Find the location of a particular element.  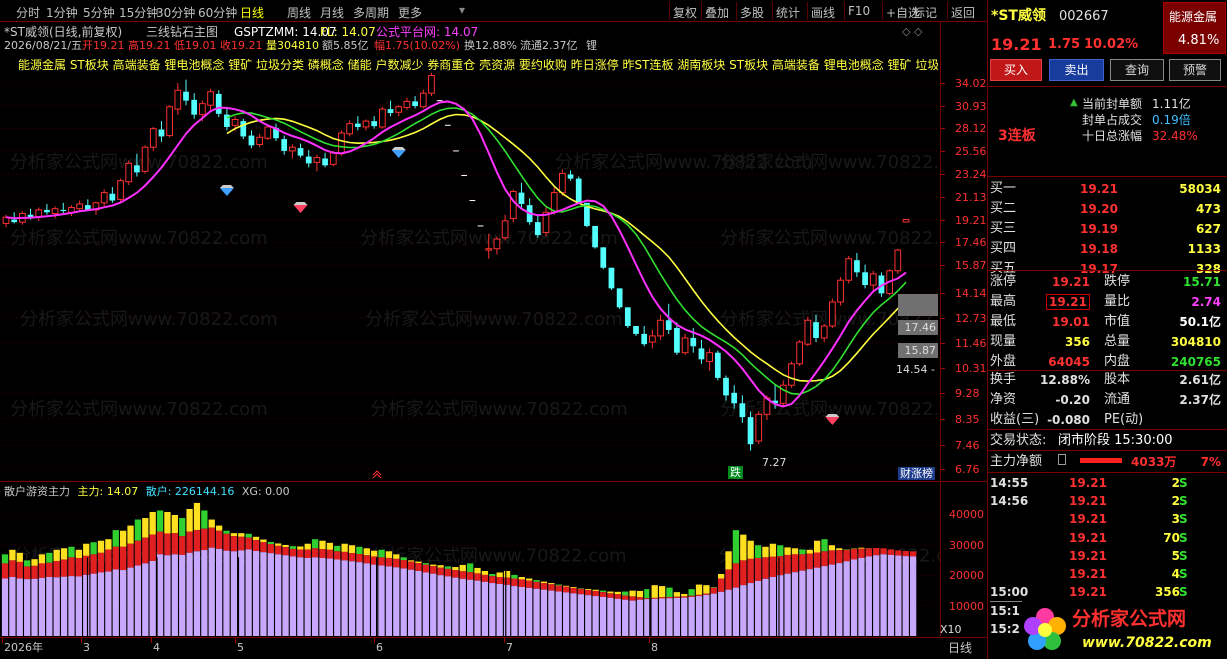

stat-label: 最低 is located at coordinates (1003, 321).